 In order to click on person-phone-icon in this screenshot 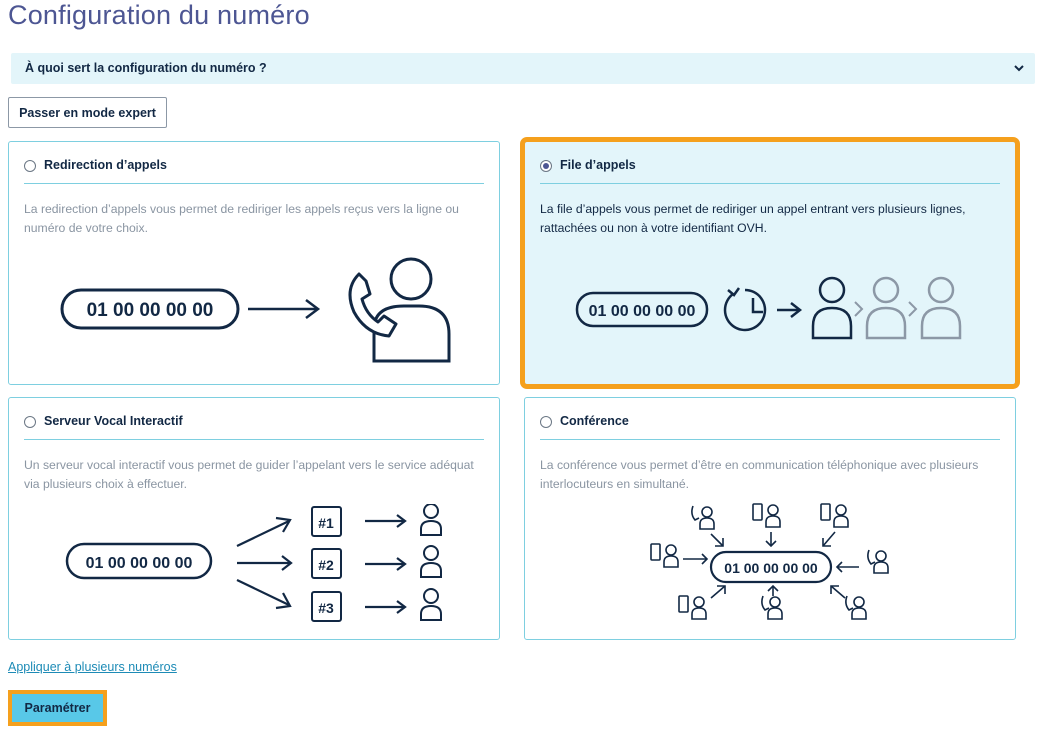, I will do `click(399, 310)`.